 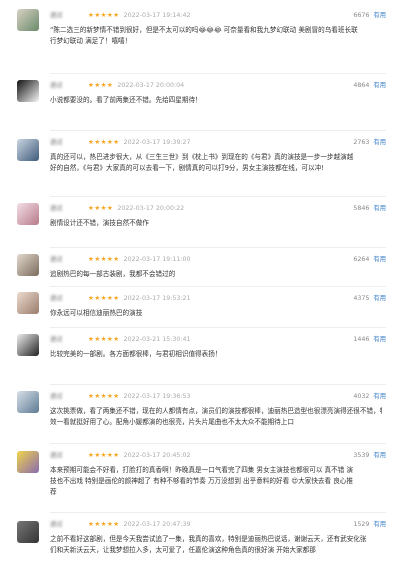 I want to click on vote-area: 1446 有用, so click(x=369, y=338).